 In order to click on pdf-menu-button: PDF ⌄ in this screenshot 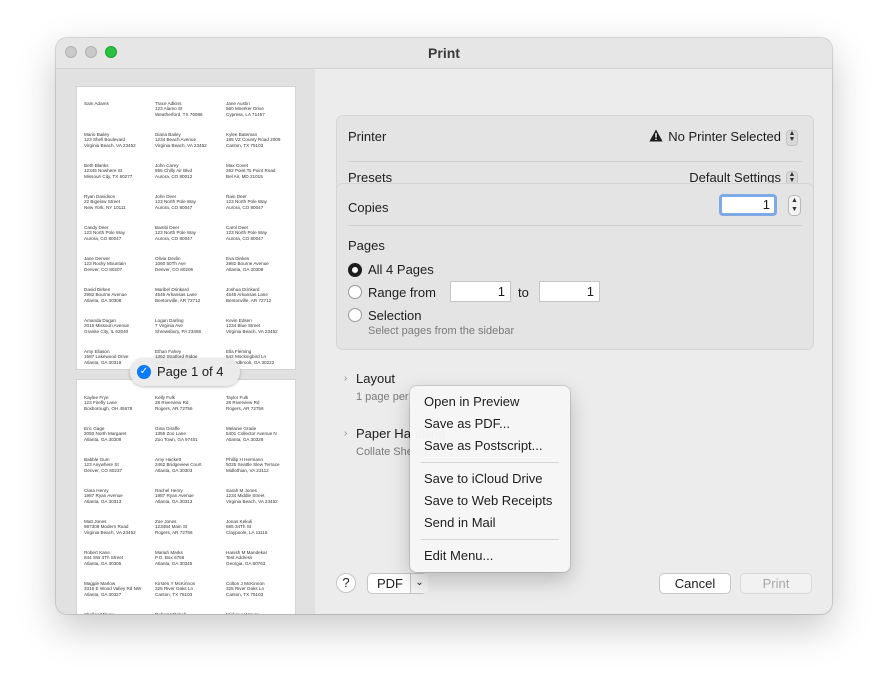, I will do `click(397, 583)`.